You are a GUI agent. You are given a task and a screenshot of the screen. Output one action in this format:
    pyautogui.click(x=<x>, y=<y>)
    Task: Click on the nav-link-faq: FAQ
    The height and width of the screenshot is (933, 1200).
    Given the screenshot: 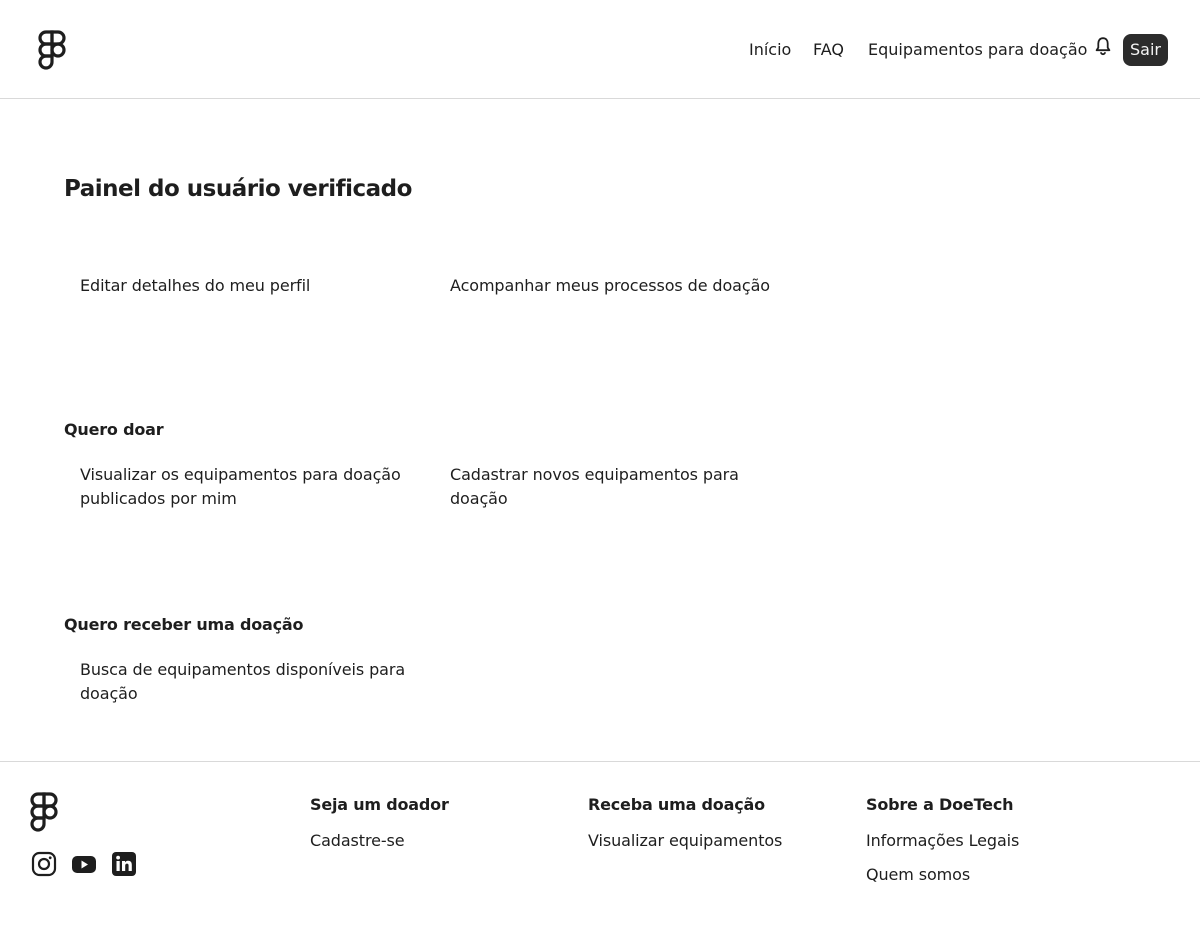 What is the action you would take?
    pyautogui.click(x=828, y=50)
    